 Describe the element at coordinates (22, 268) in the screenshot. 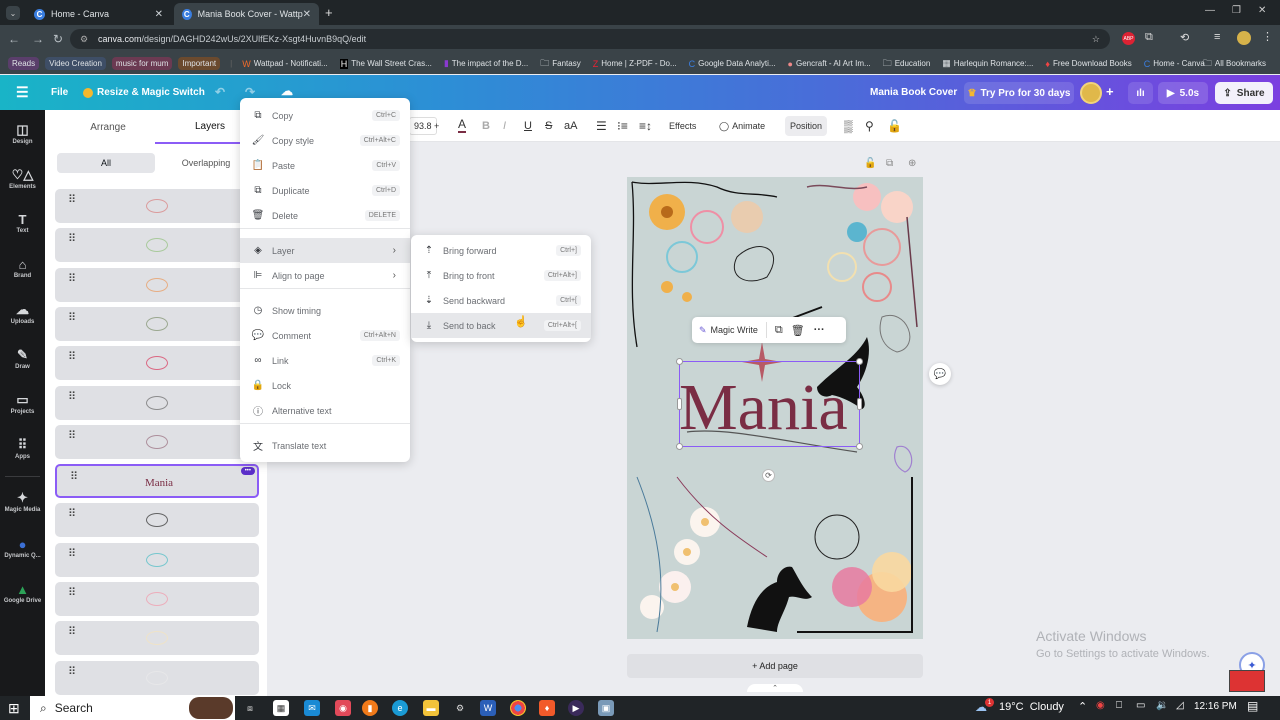

I see `rail-brand: ⌂ Brand` at that location.